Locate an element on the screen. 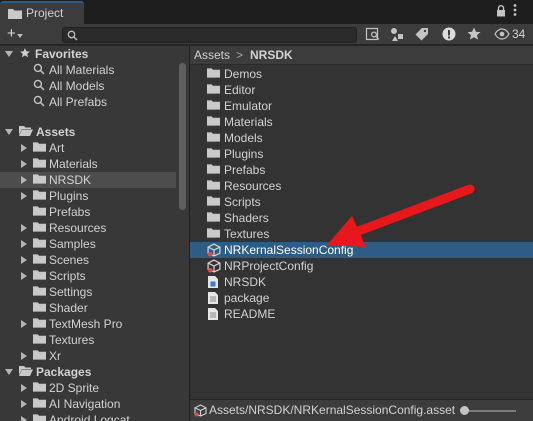 Image resolution: width=533 pixels, height=421 pixels. package-2d-sprite: 2D Sprite is located at coordinates (88, 388).